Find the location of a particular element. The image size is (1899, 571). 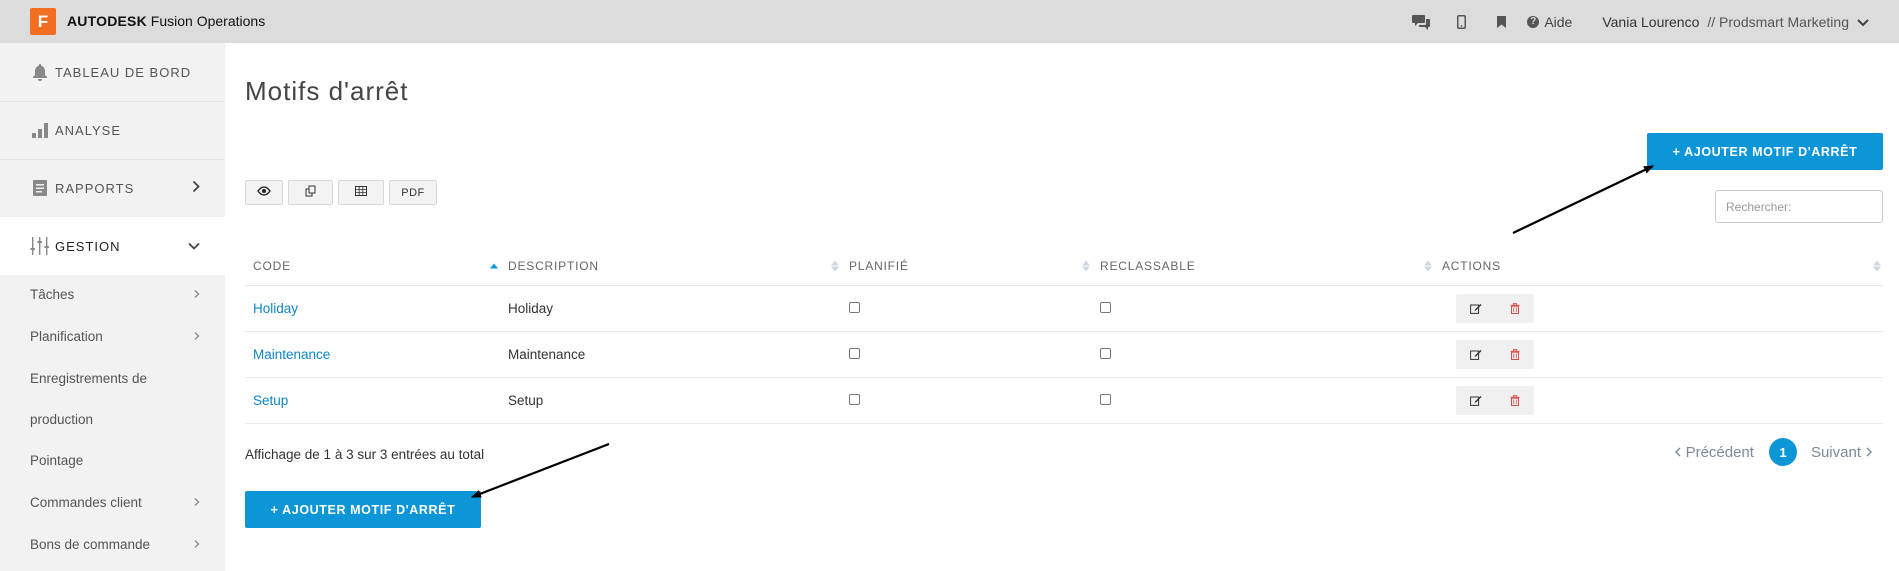

help-icon: ? is located at coordinates (1533, 21).